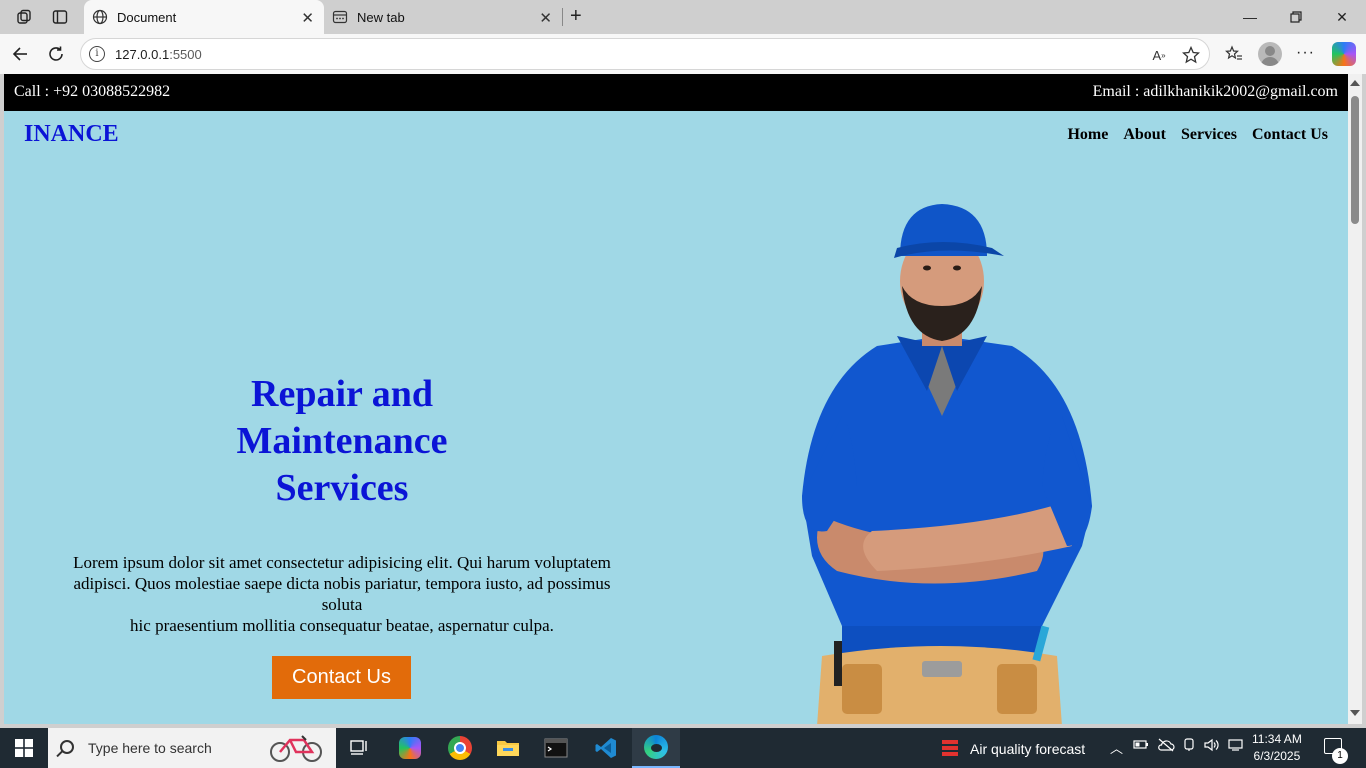  What do you see at coordinates (1028, 749) in the screenshot?
I see `weather-text: Air quality forecast` at bounding box center [1028, 749].